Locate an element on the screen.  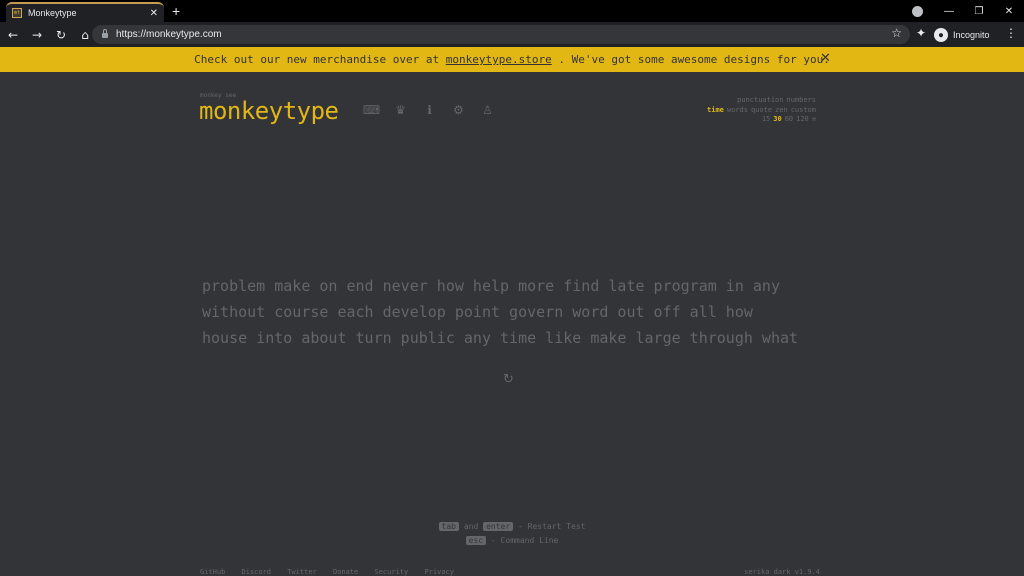
time-30: 30 is located at coordinates (777, 119).